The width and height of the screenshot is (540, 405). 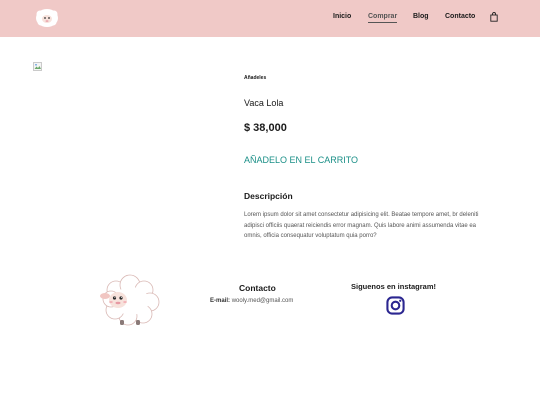 What do you see at coordinates (494, 17) in the screenshot?
I see `shopping-bag-icon` at bounding box center [494, 17].